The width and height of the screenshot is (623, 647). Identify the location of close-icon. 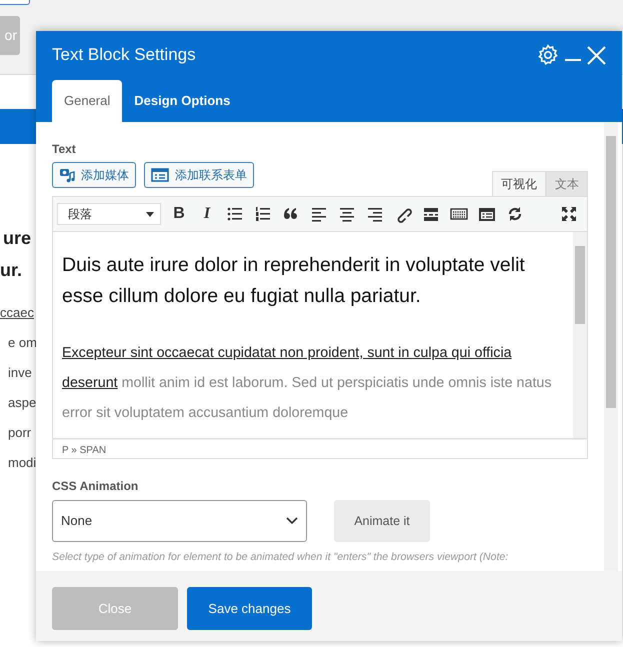
(596, 55).